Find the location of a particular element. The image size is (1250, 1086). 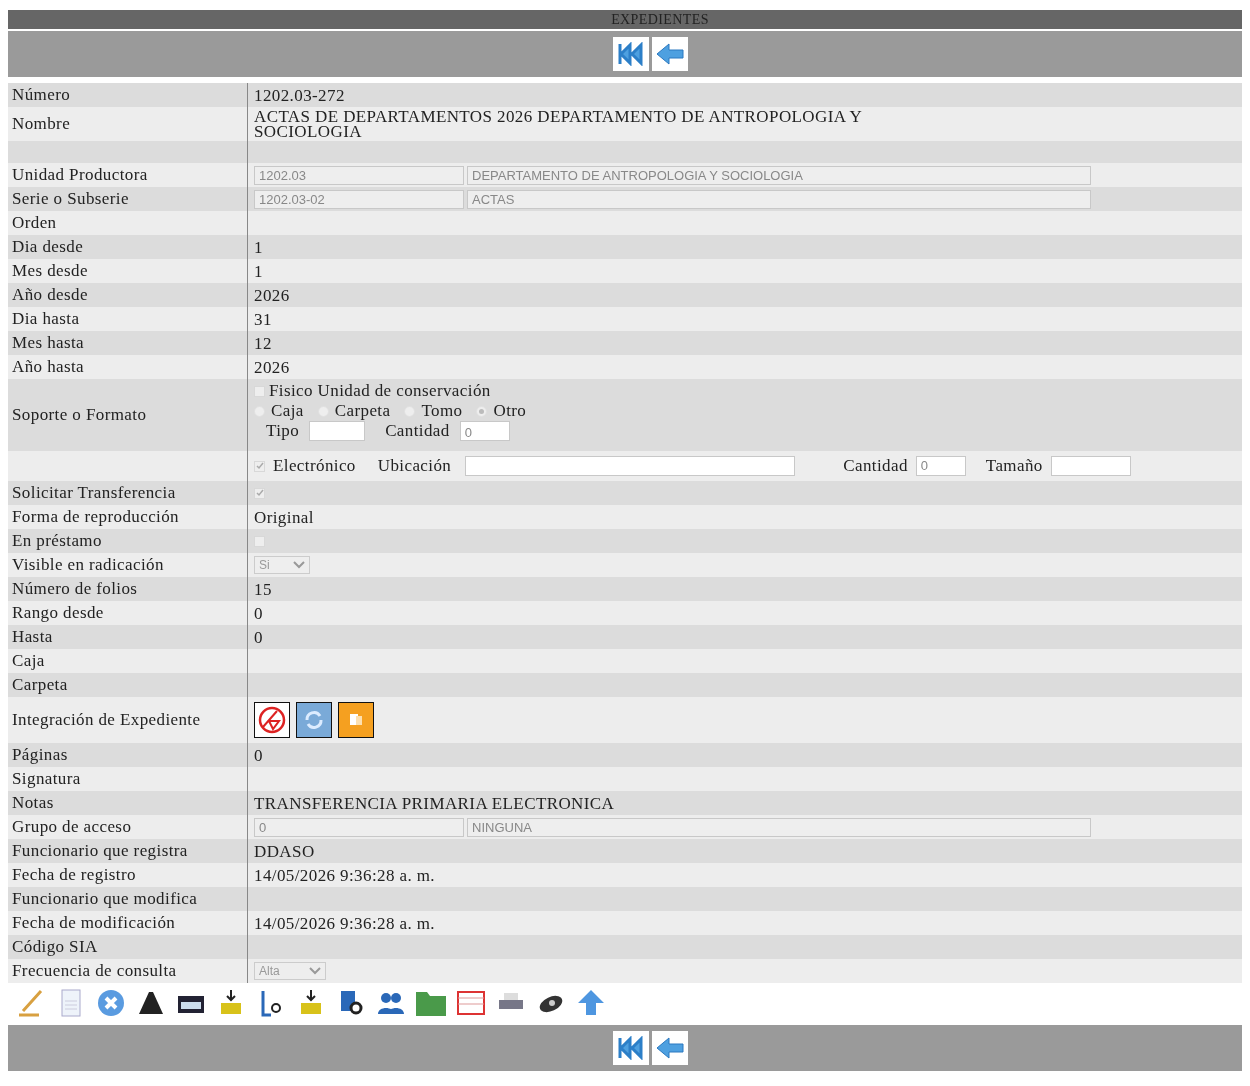

field-label: Signatura is located at coordinates (46, 779).